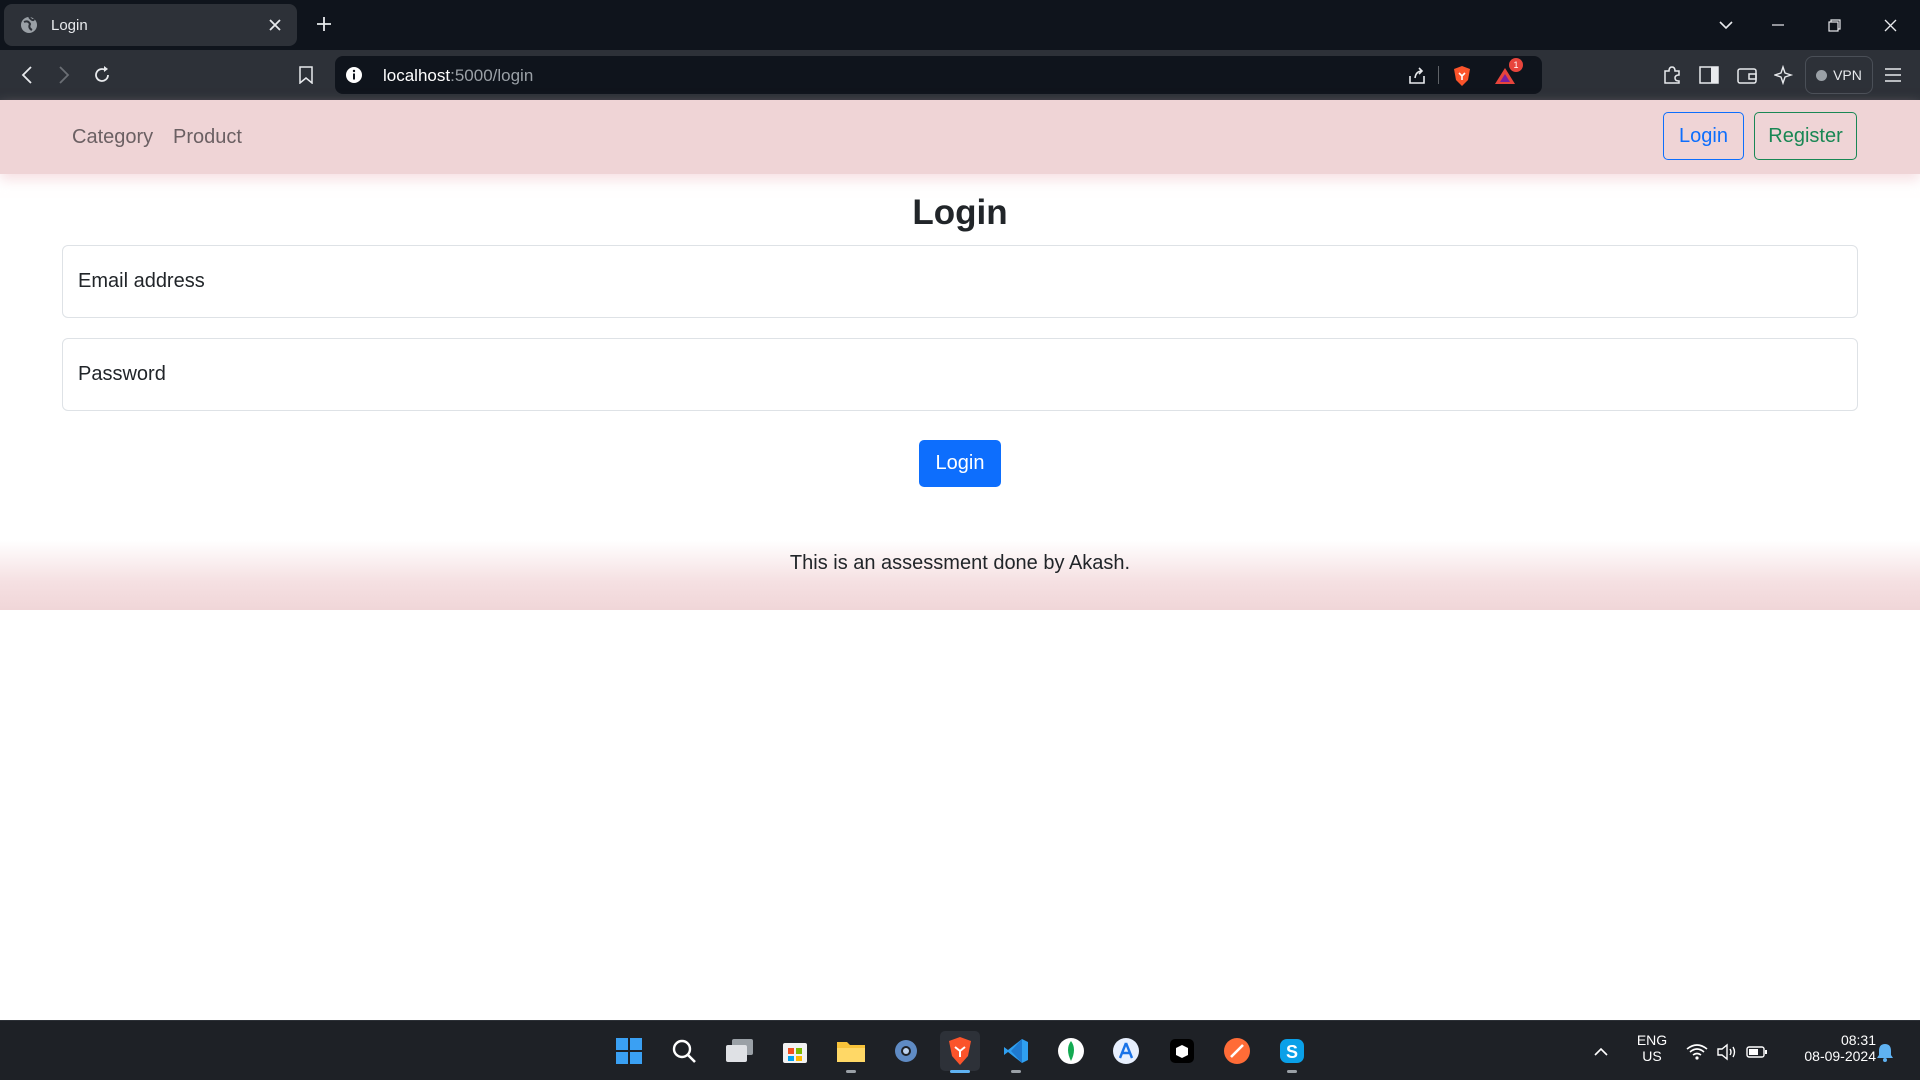 The image size is (1920, 1080). I want to click on language-indicator: ENG US, so click(1652, 1048).